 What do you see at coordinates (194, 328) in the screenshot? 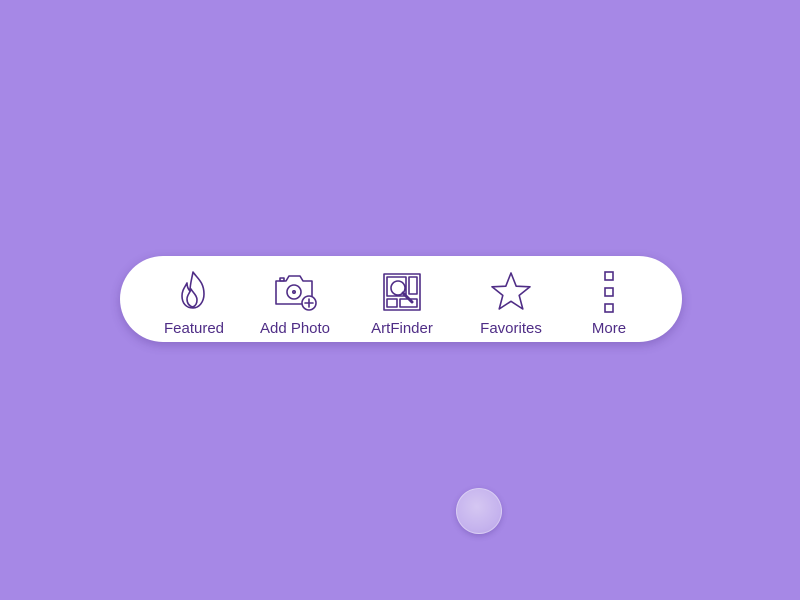
I see `tab-label: Featured` at bounding box center [194, 328].